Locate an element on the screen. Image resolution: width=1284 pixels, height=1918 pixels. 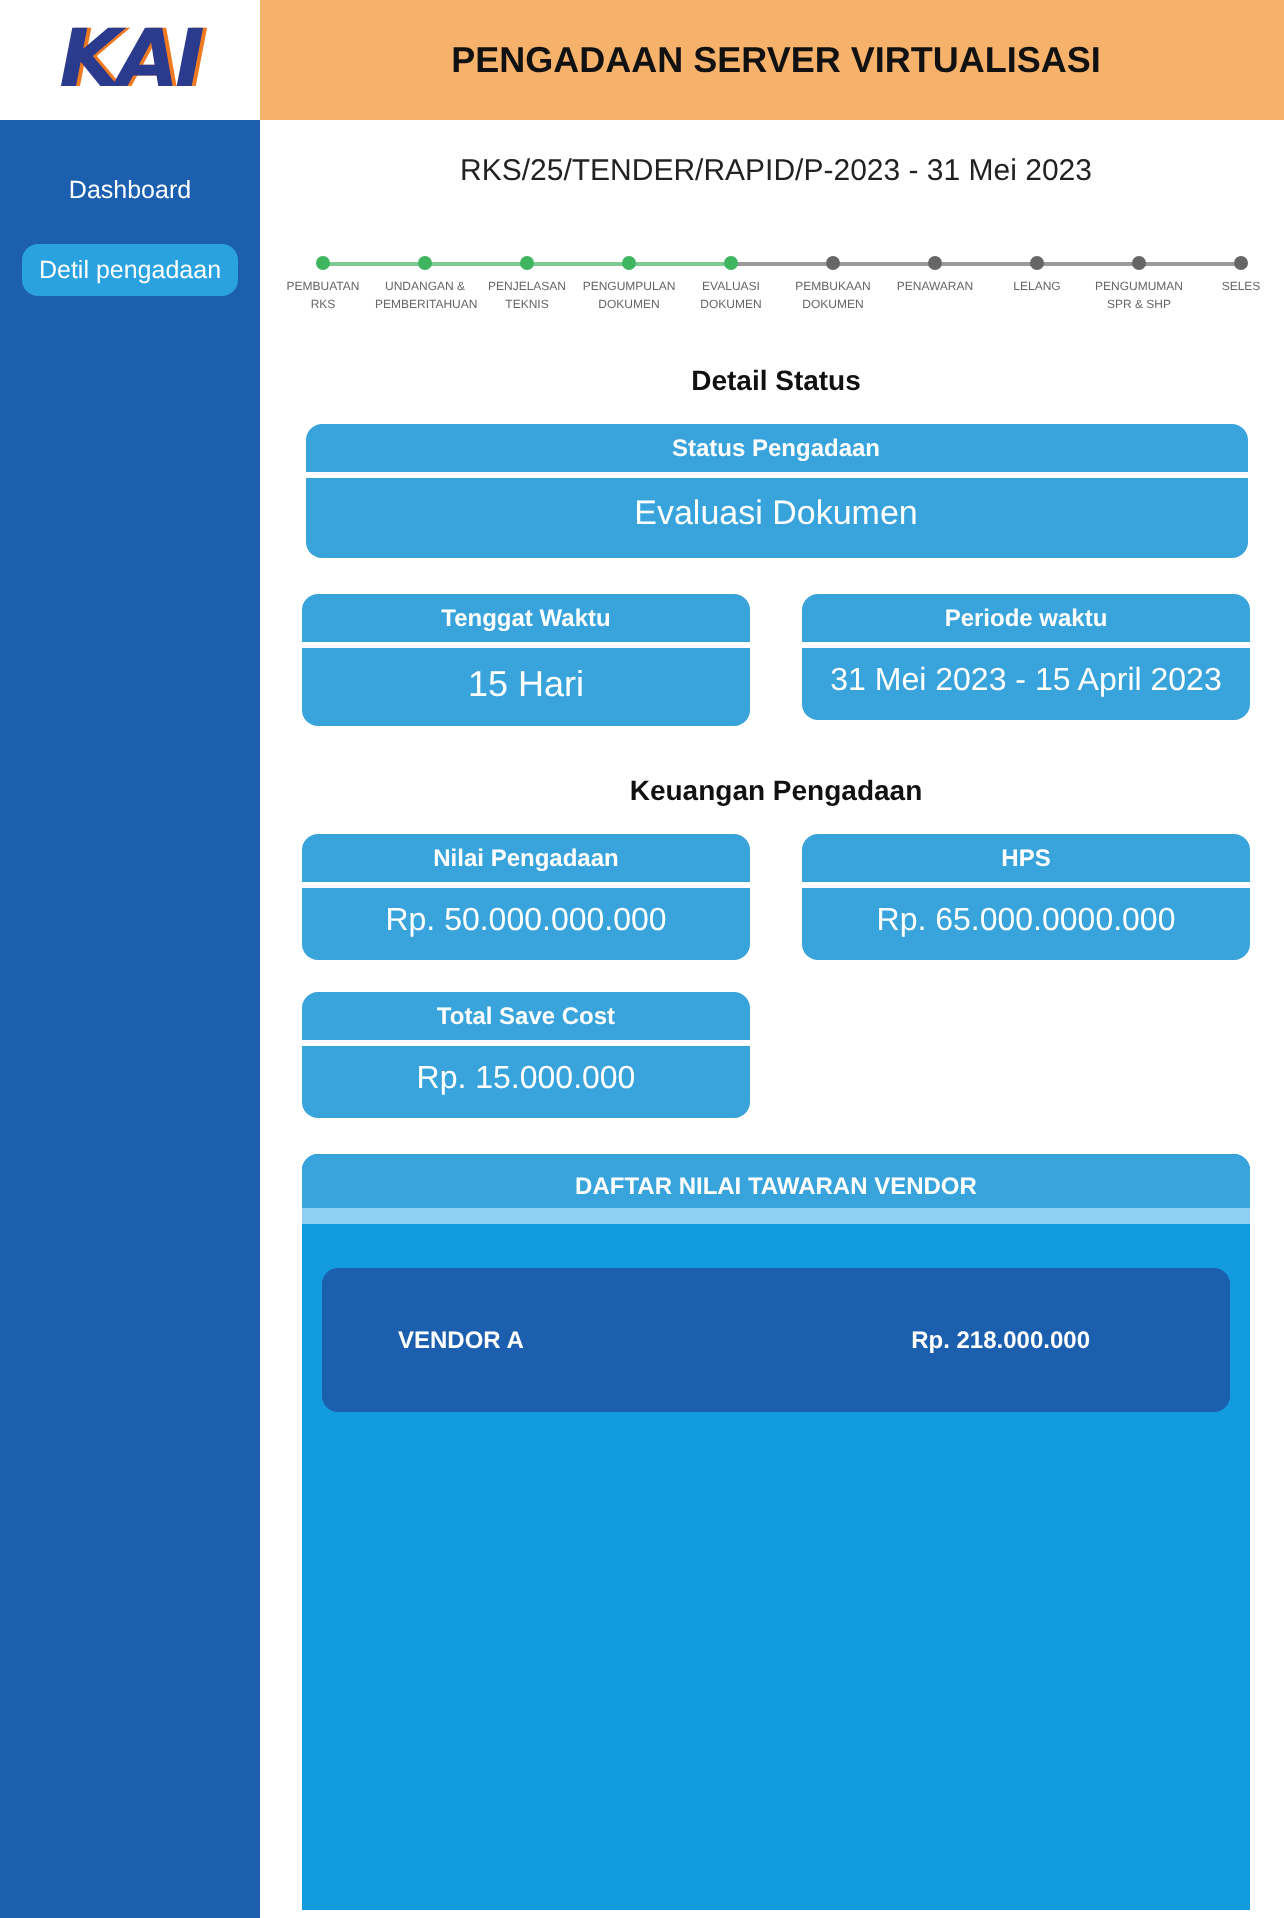
card-header: Status Pengadaan is located at coordinates (776, 448).